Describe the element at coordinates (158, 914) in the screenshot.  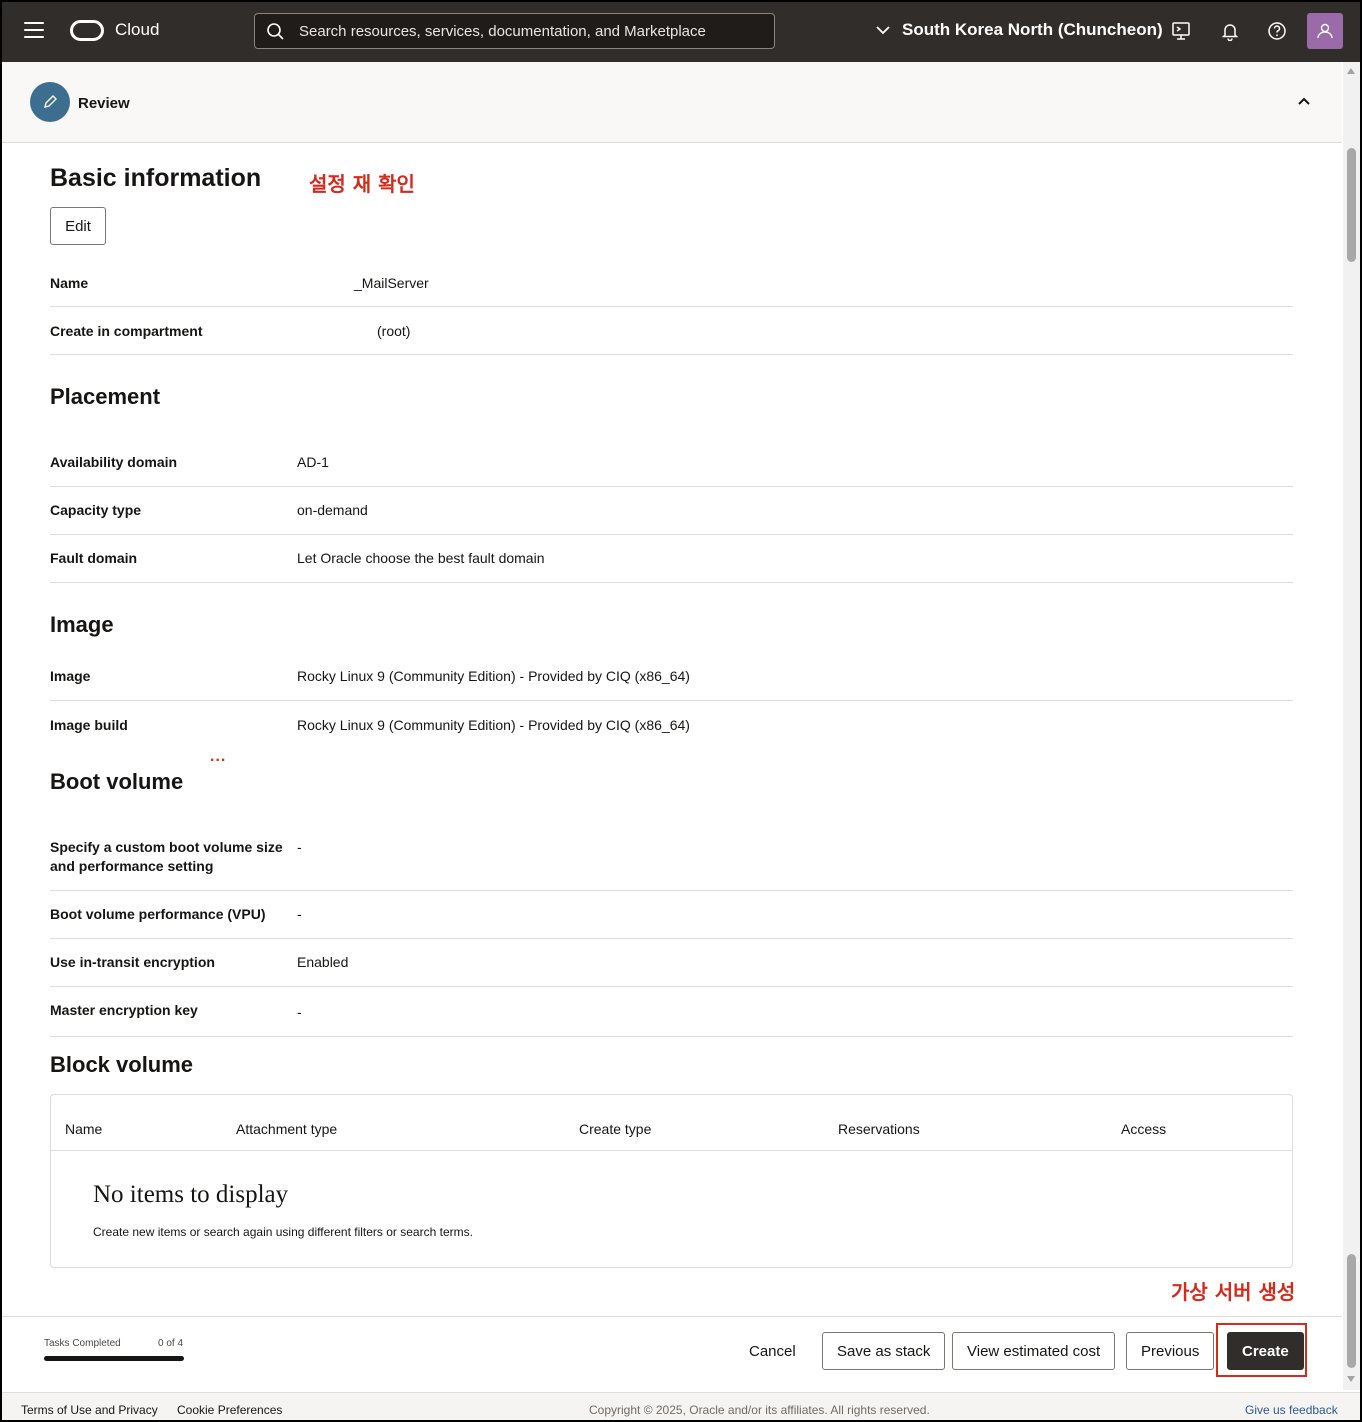
I see `row-key: Boot volume performance (VPU)` at that location.